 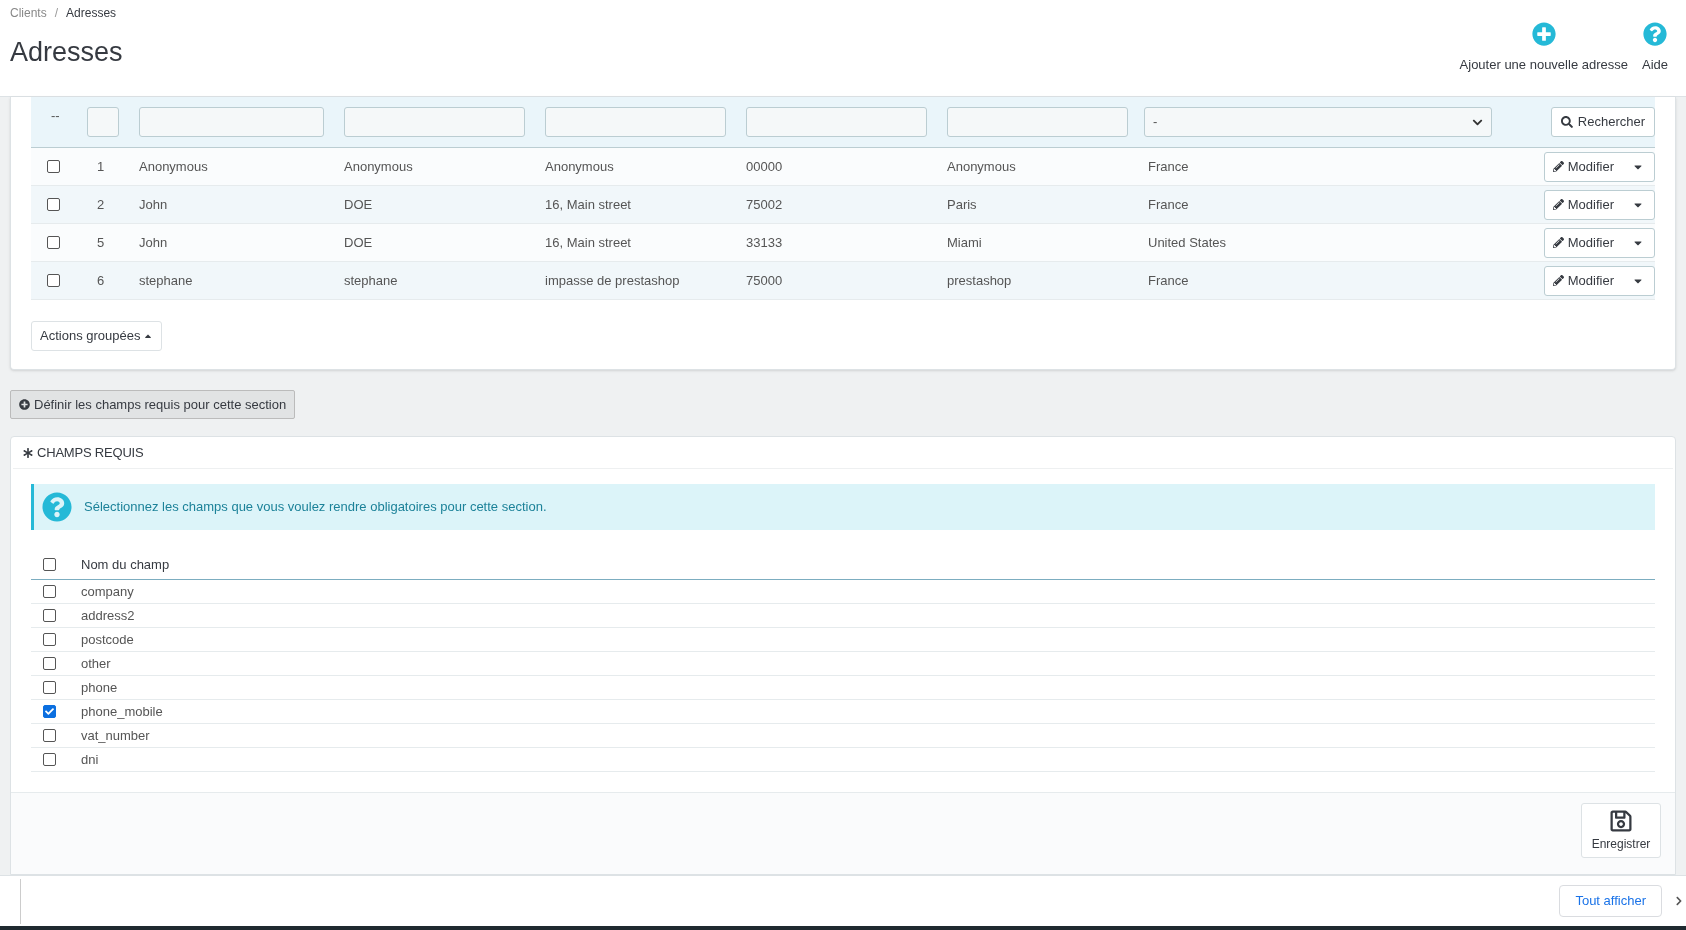 What do you see at coordinates (315, 507) in the screenshot?
I see `info-text: Sélectionnez les champs que vous voulez rendre obligatoires pour cette section.` at bounding box center [315, 507].